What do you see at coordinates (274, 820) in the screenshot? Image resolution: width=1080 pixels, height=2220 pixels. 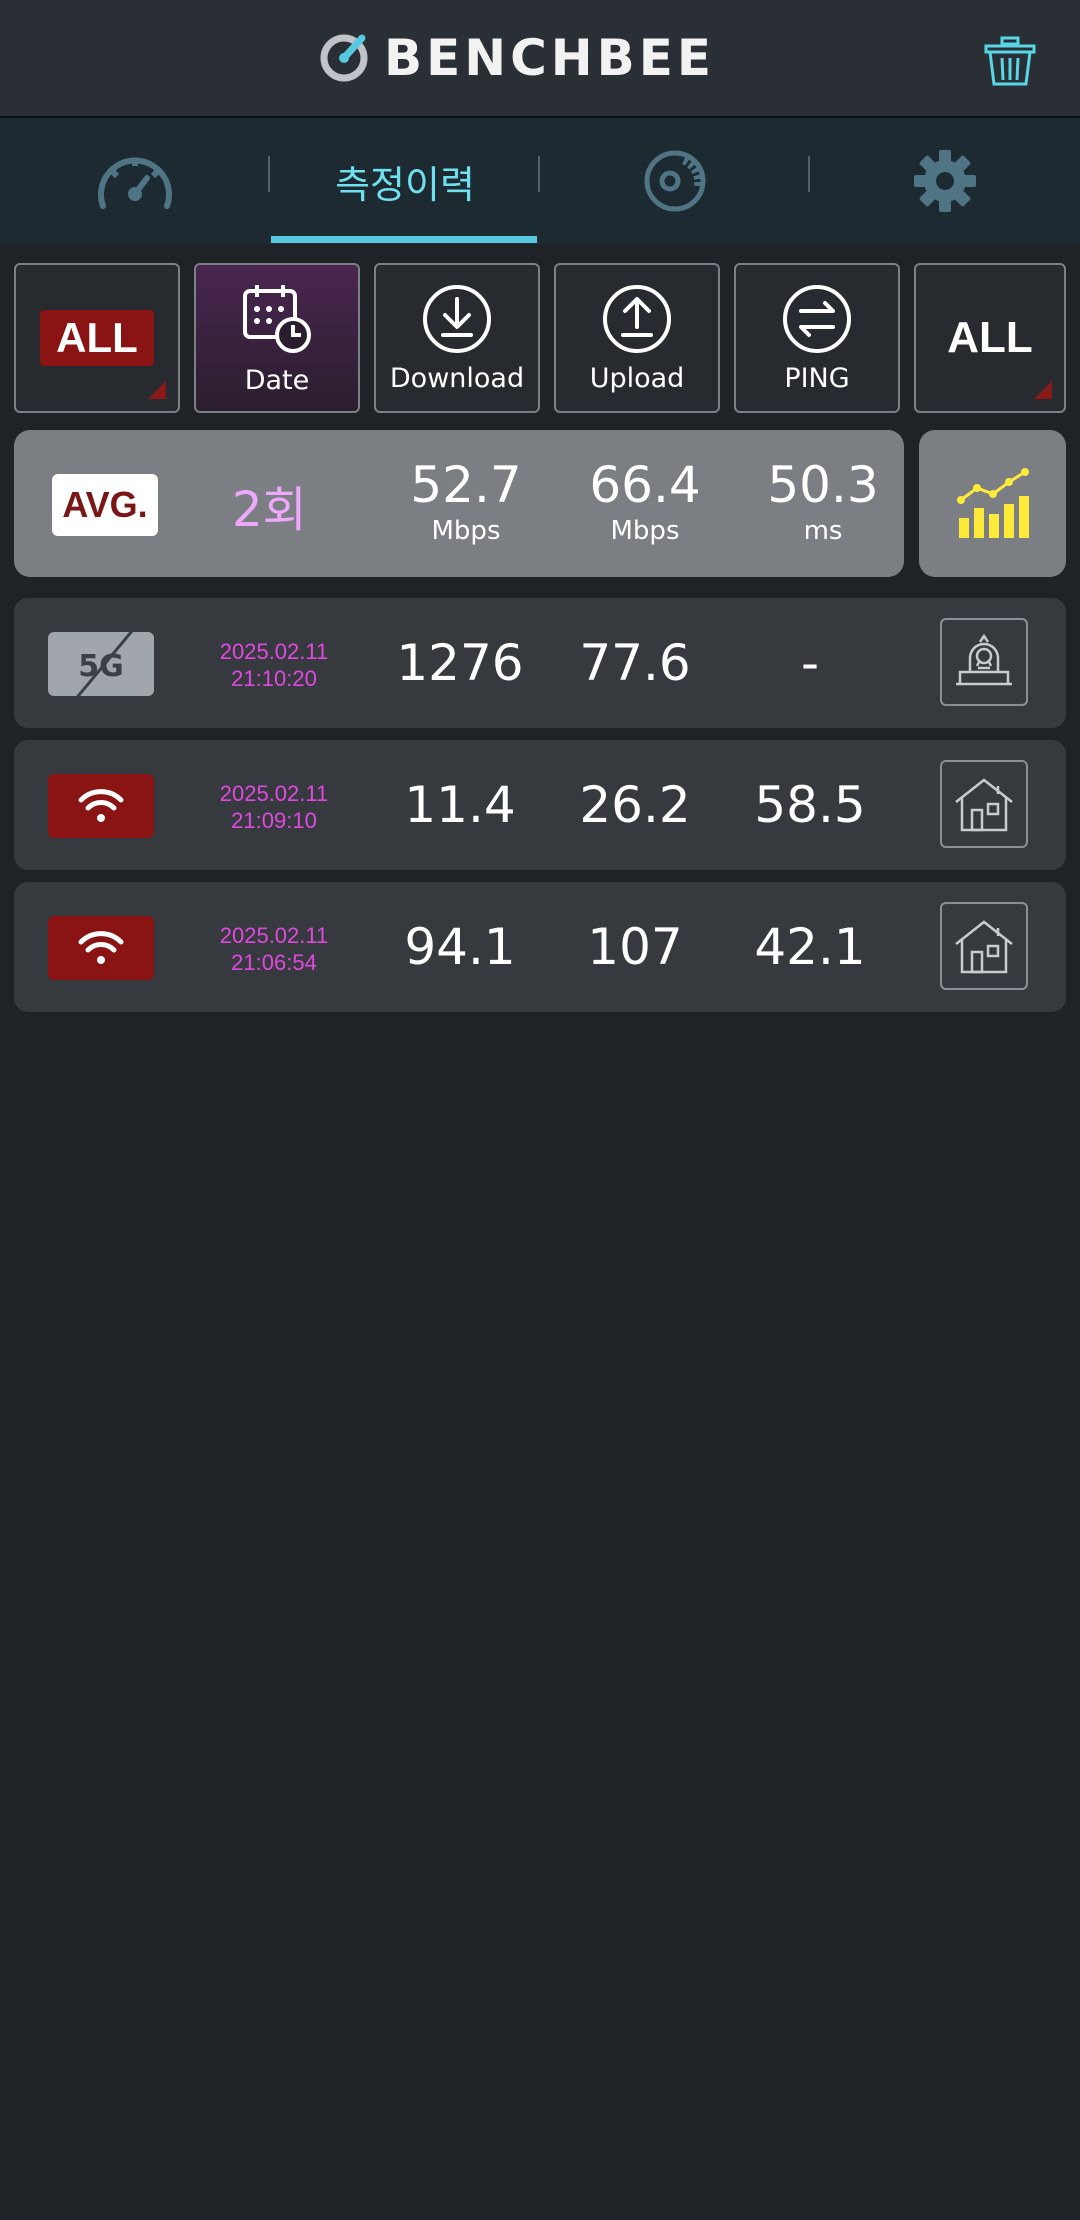 I see `result-time: 21:09:10` at bounding box center [274, 820].